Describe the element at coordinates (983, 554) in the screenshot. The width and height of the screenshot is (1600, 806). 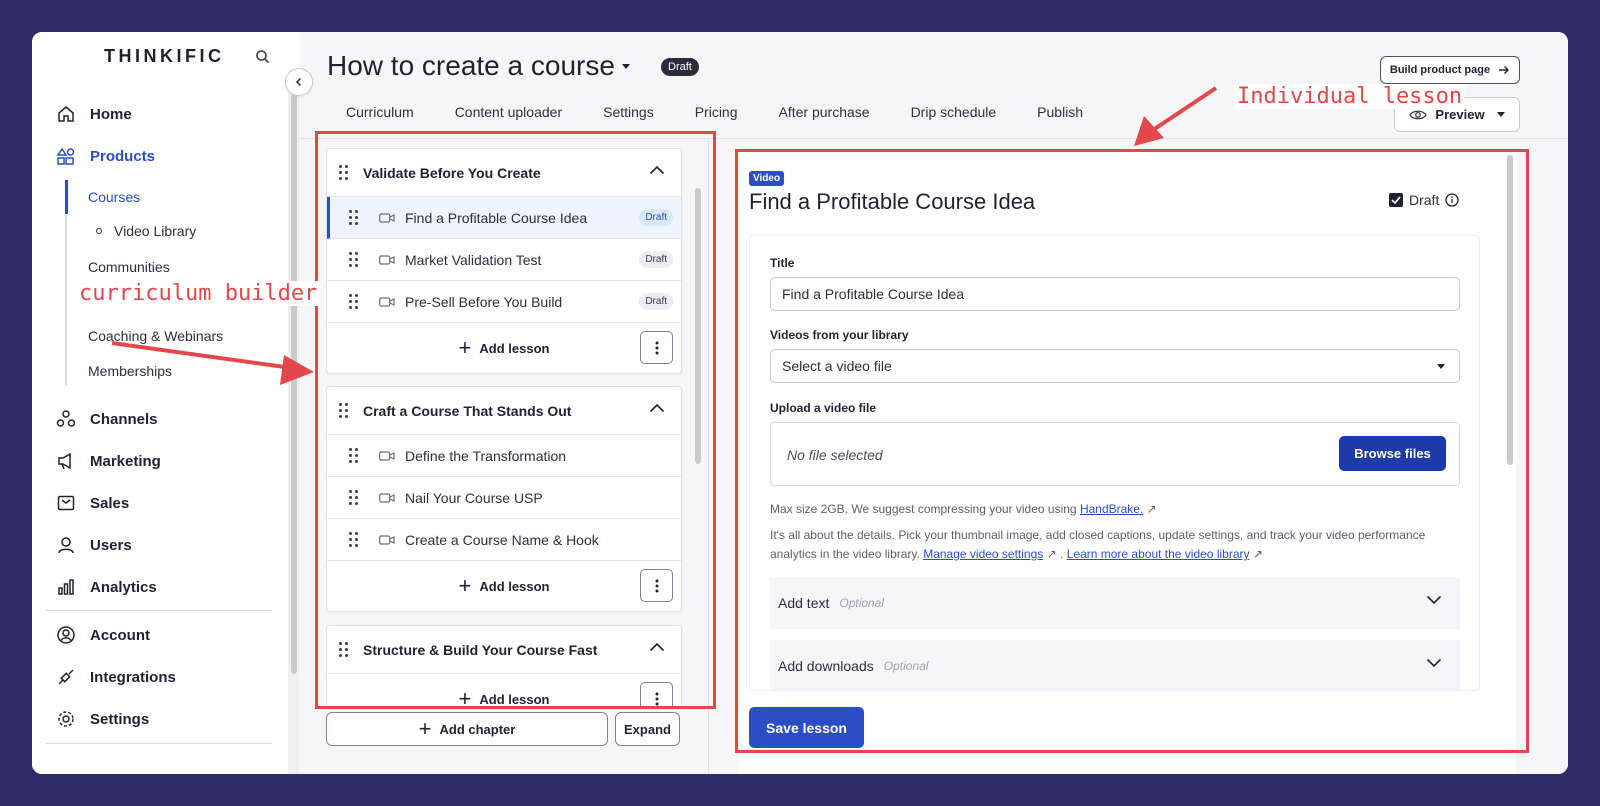
I see `manage-video-settings-link: Manage video settings` at that location.